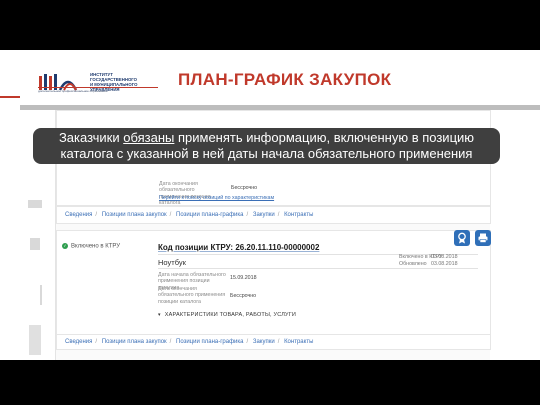 The width and height of the screenshot is (540, 405). I want to click on updated-label: Обновлено, so click(413, 264).